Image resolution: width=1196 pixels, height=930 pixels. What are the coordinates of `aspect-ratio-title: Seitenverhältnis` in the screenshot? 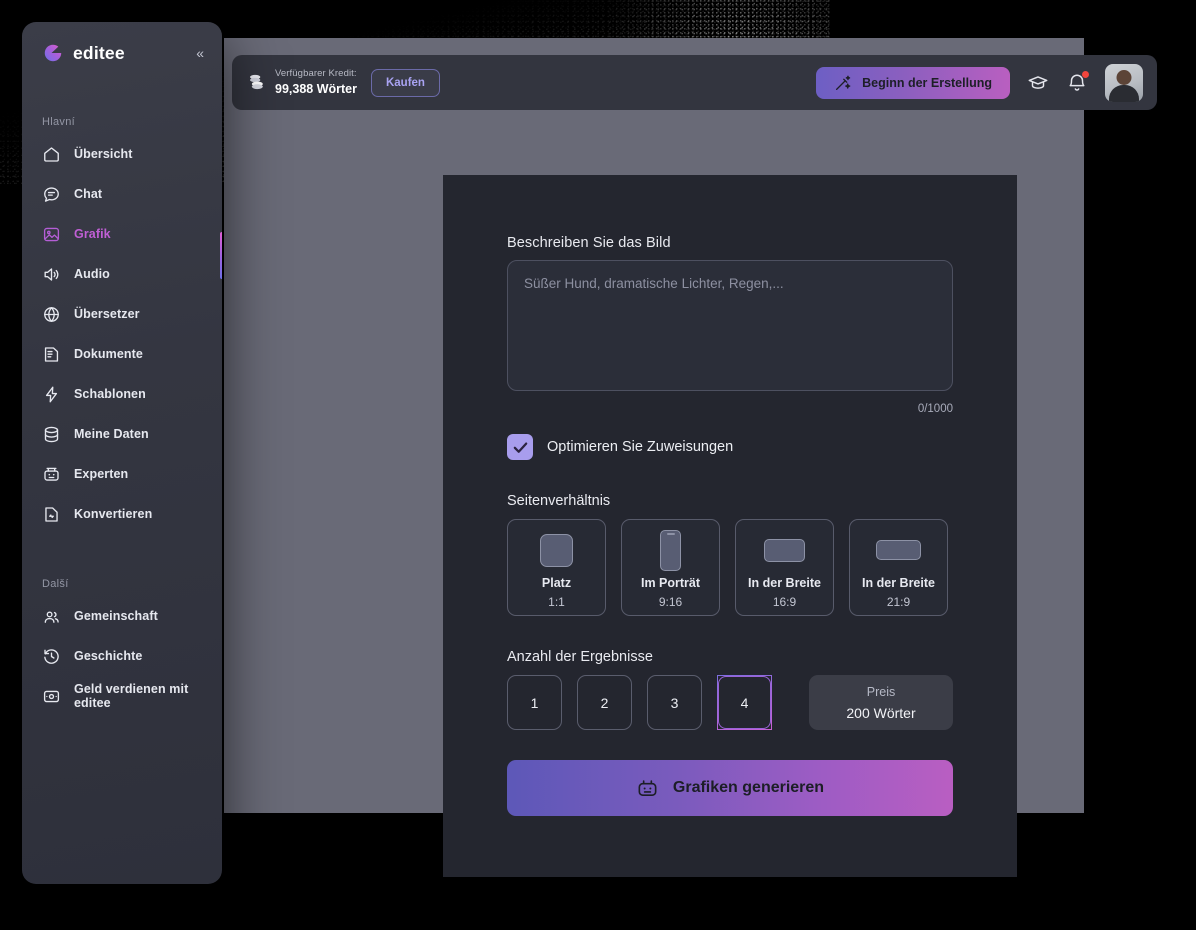 It's located at (559, 501).